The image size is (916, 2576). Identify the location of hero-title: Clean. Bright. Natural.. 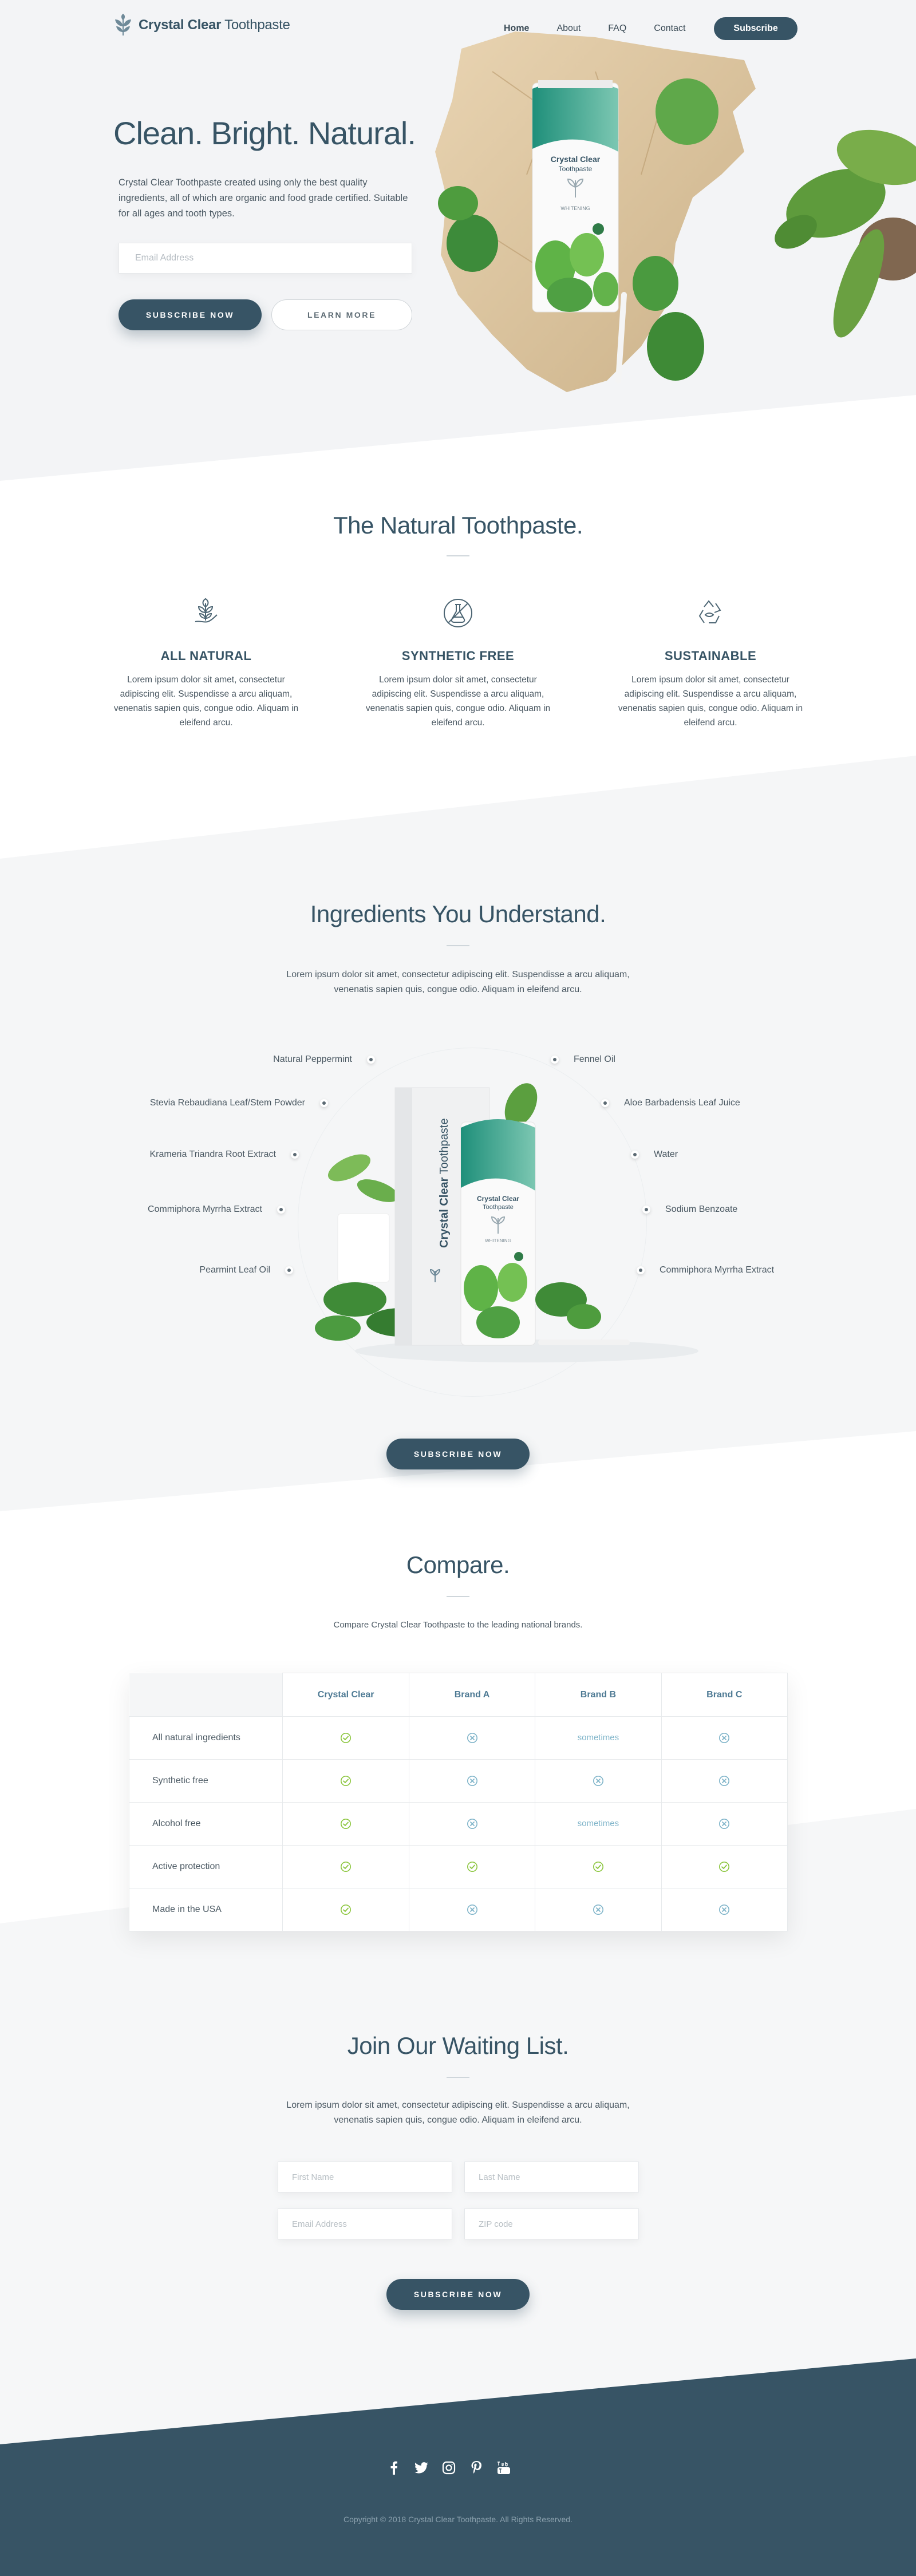
(264, 133).